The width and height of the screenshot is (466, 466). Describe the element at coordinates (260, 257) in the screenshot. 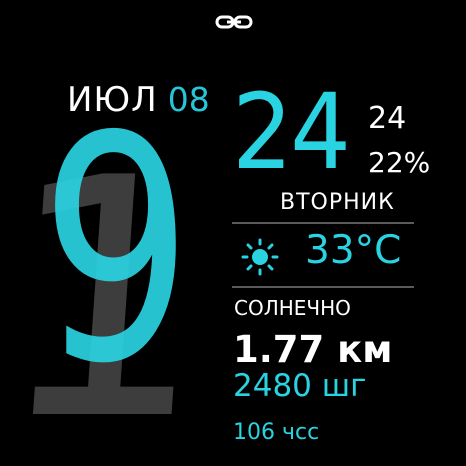

I see `sun-icon` at that location.